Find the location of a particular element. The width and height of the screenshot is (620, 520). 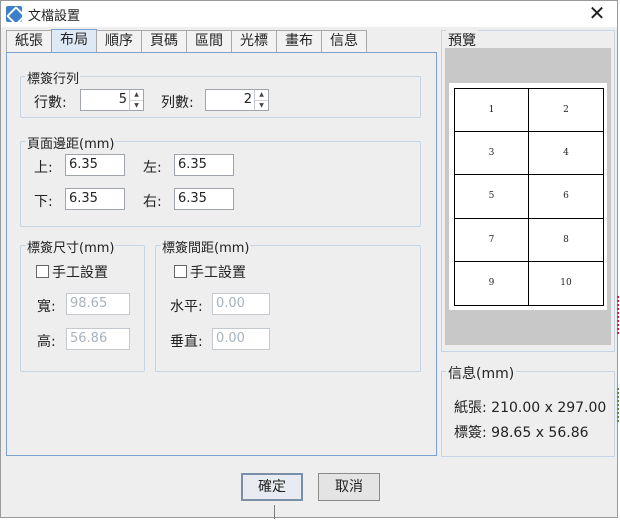

margin-right-input: 6.35 is located at coordinates (204, 199).